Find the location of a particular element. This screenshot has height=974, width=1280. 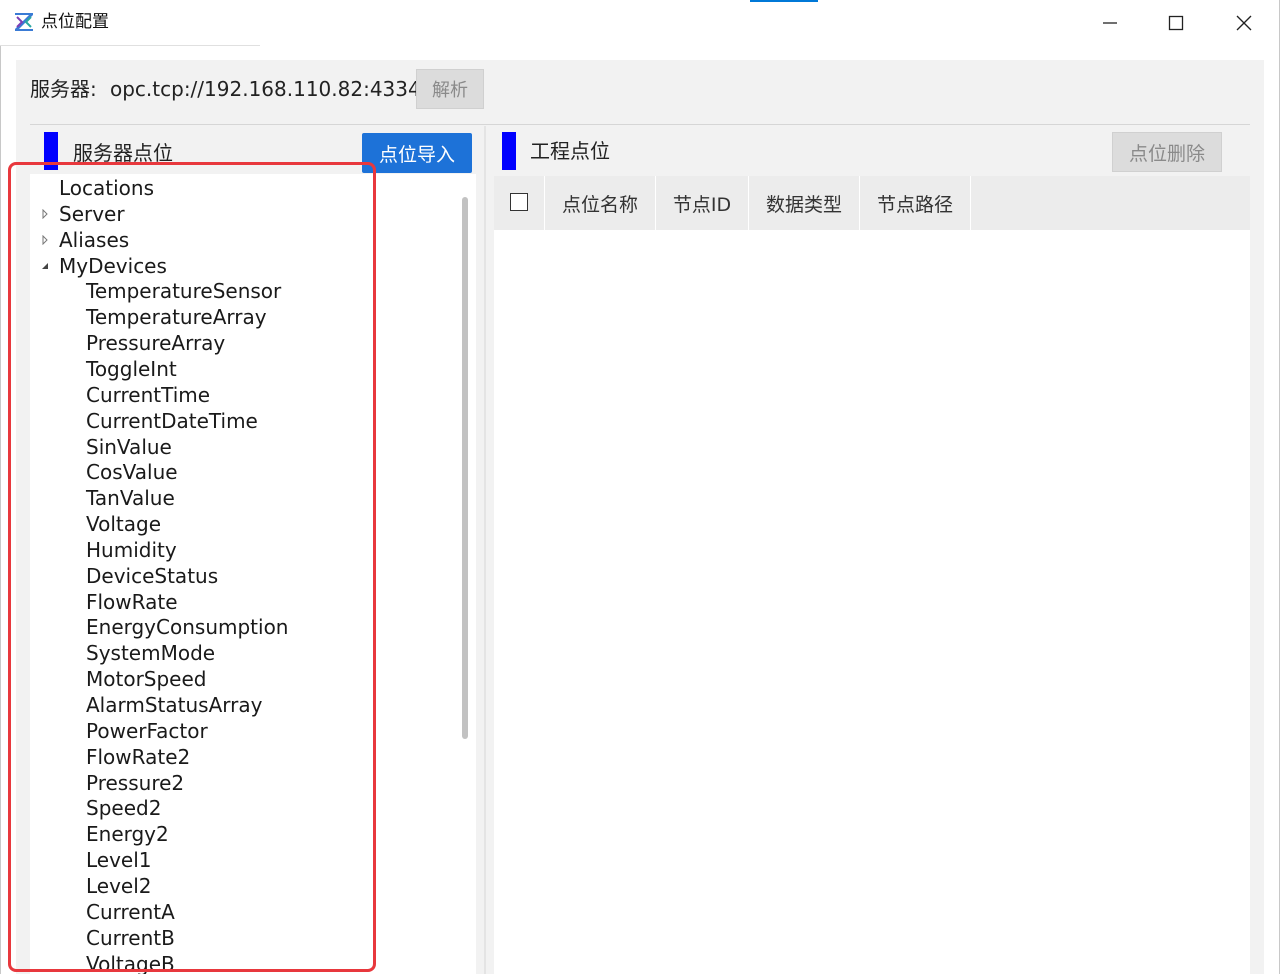

tree-node: EnergyConsumption is located at coordinates (187, 627).